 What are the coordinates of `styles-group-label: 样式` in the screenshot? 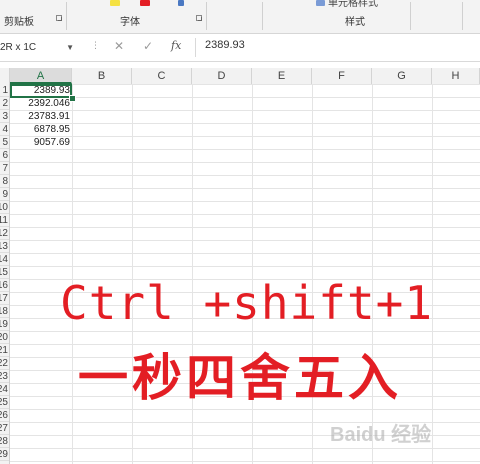 It's located at (355, 22).